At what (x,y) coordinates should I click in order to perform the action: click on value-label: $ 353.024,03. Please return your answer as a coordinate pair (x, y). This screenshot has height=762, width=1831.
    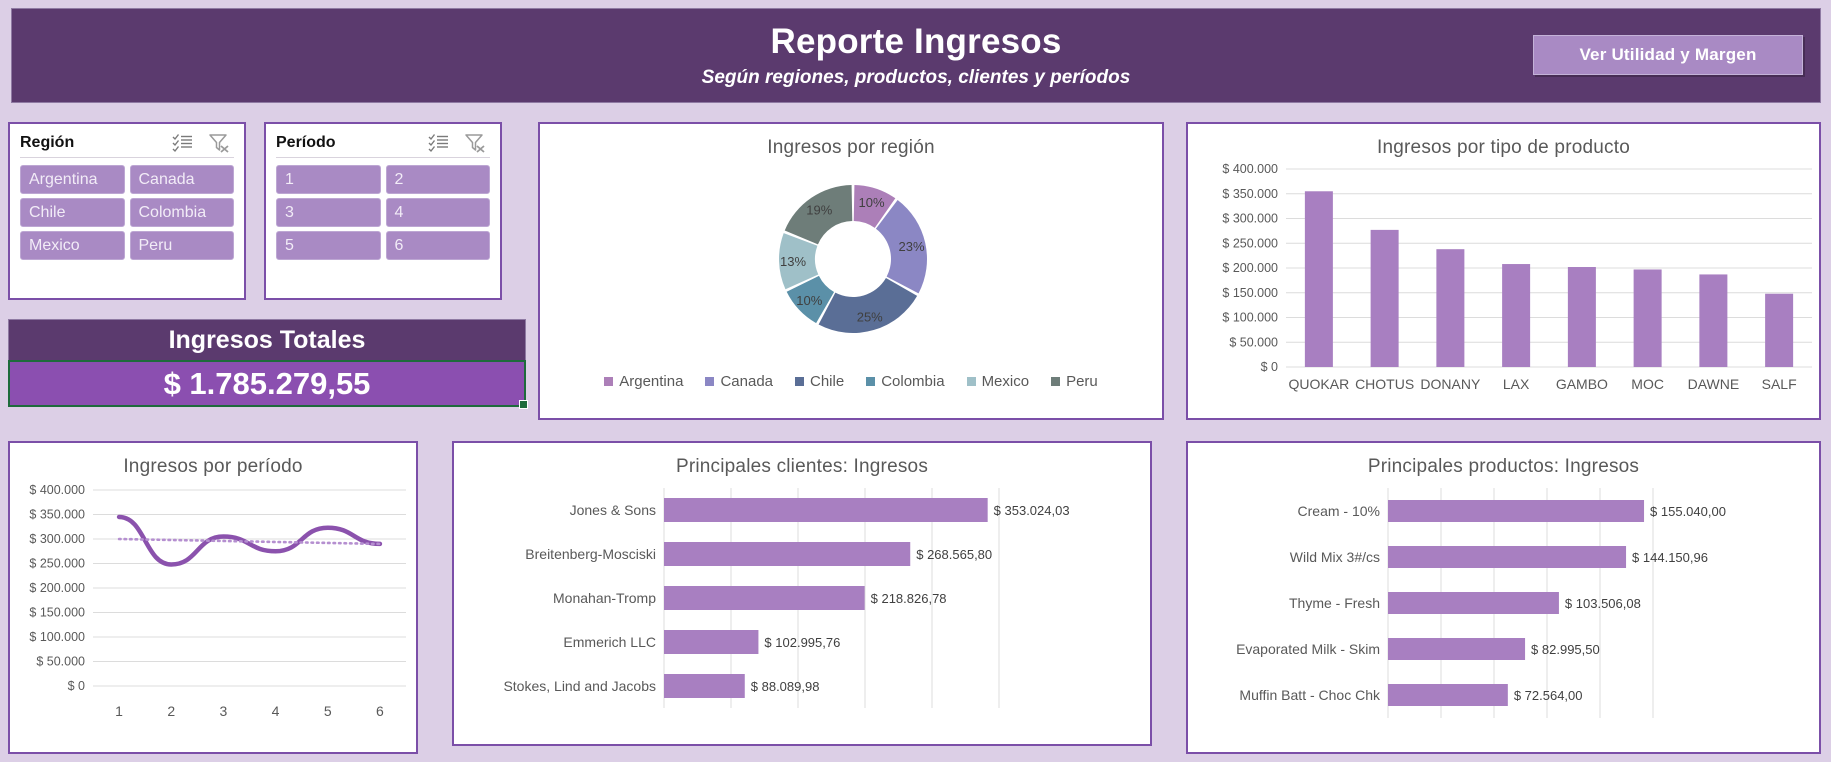
    Looking at the image, I should click on (1032, 510).